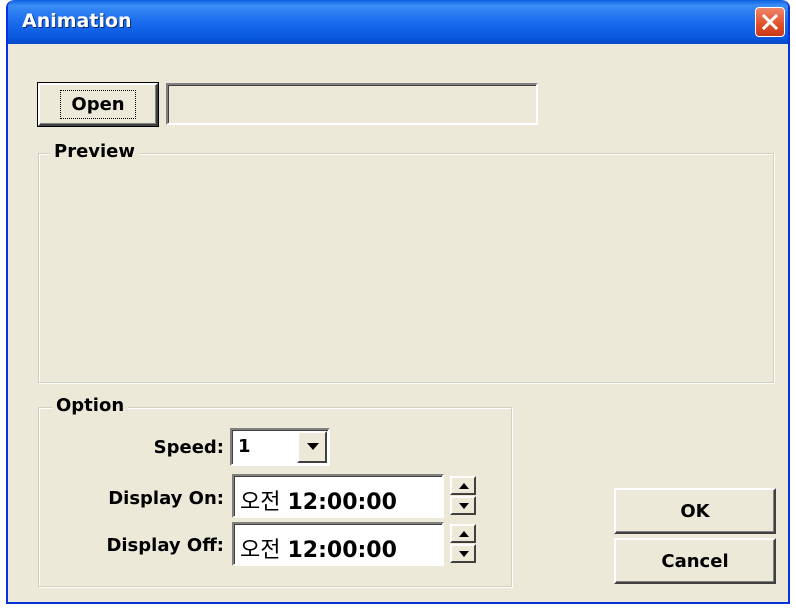  Describe the element at coordinates (165, 545) in the screenshot. I see `display-off-label: Display Off:` at that location.